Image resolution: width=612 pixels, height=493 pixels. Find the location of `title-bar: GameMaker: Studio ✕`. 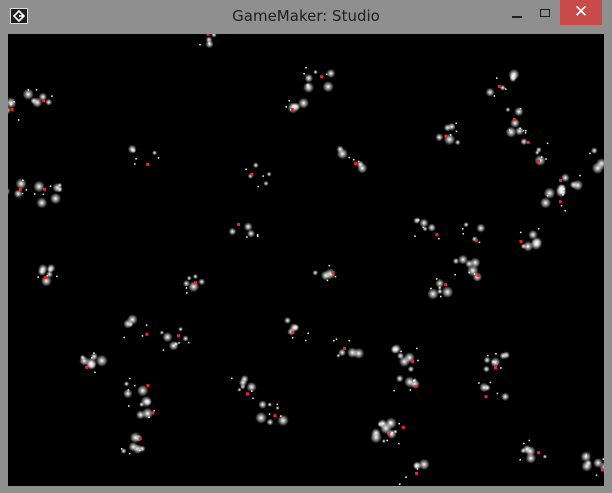

title-bar: GameMaker: Studio ✕ is located at coordinates (306, 17).